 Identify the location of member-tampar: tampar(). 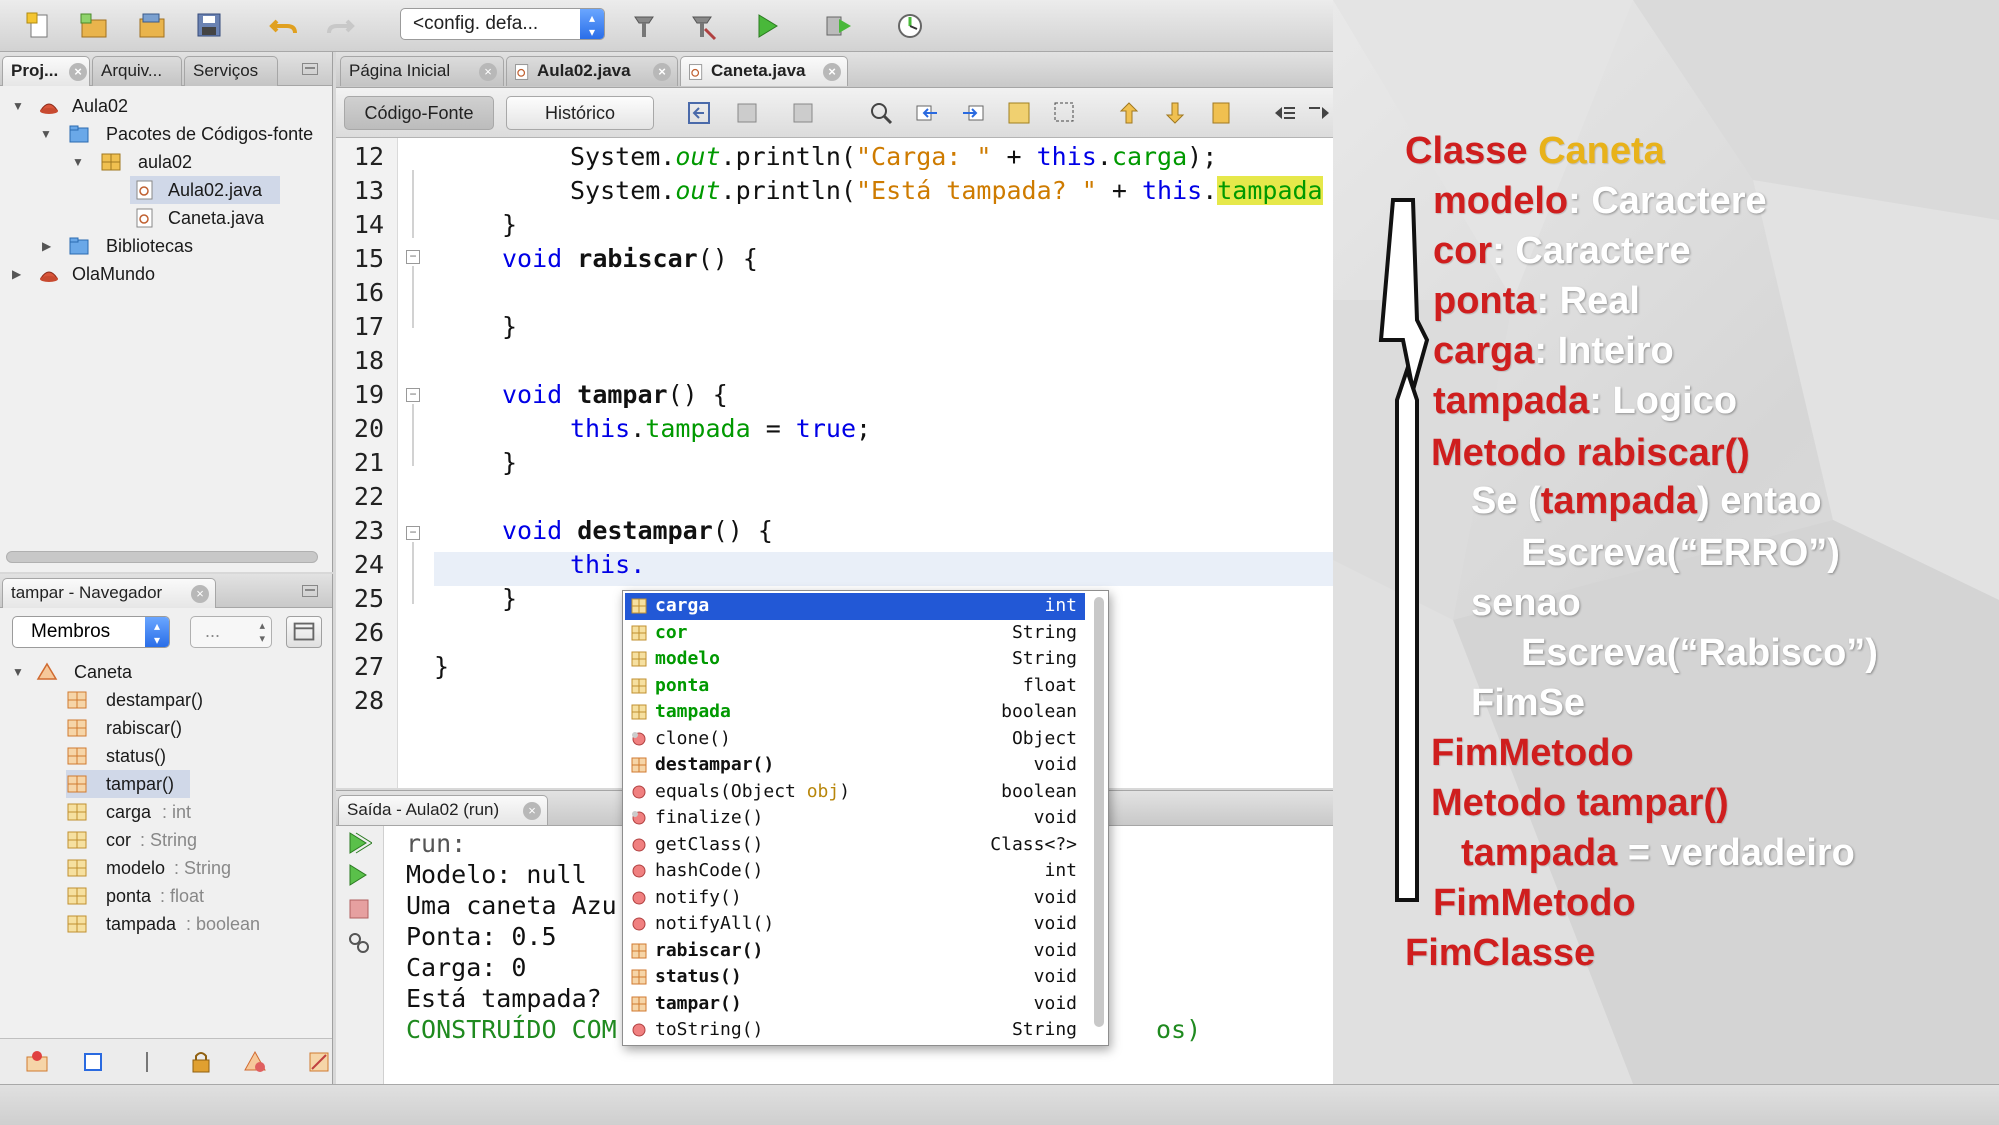
(128, 784).